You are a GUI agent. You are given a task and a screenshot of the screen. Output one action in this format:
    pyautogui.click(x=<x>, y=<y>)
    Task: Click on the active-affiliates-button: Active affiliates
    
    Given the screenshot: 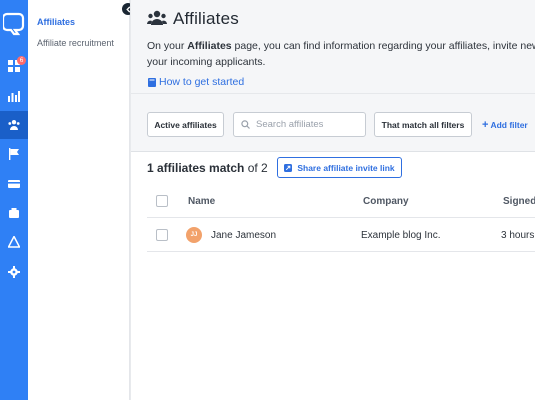 What is the action you would take?
    pyautogui.click(x=185, y=124)
    